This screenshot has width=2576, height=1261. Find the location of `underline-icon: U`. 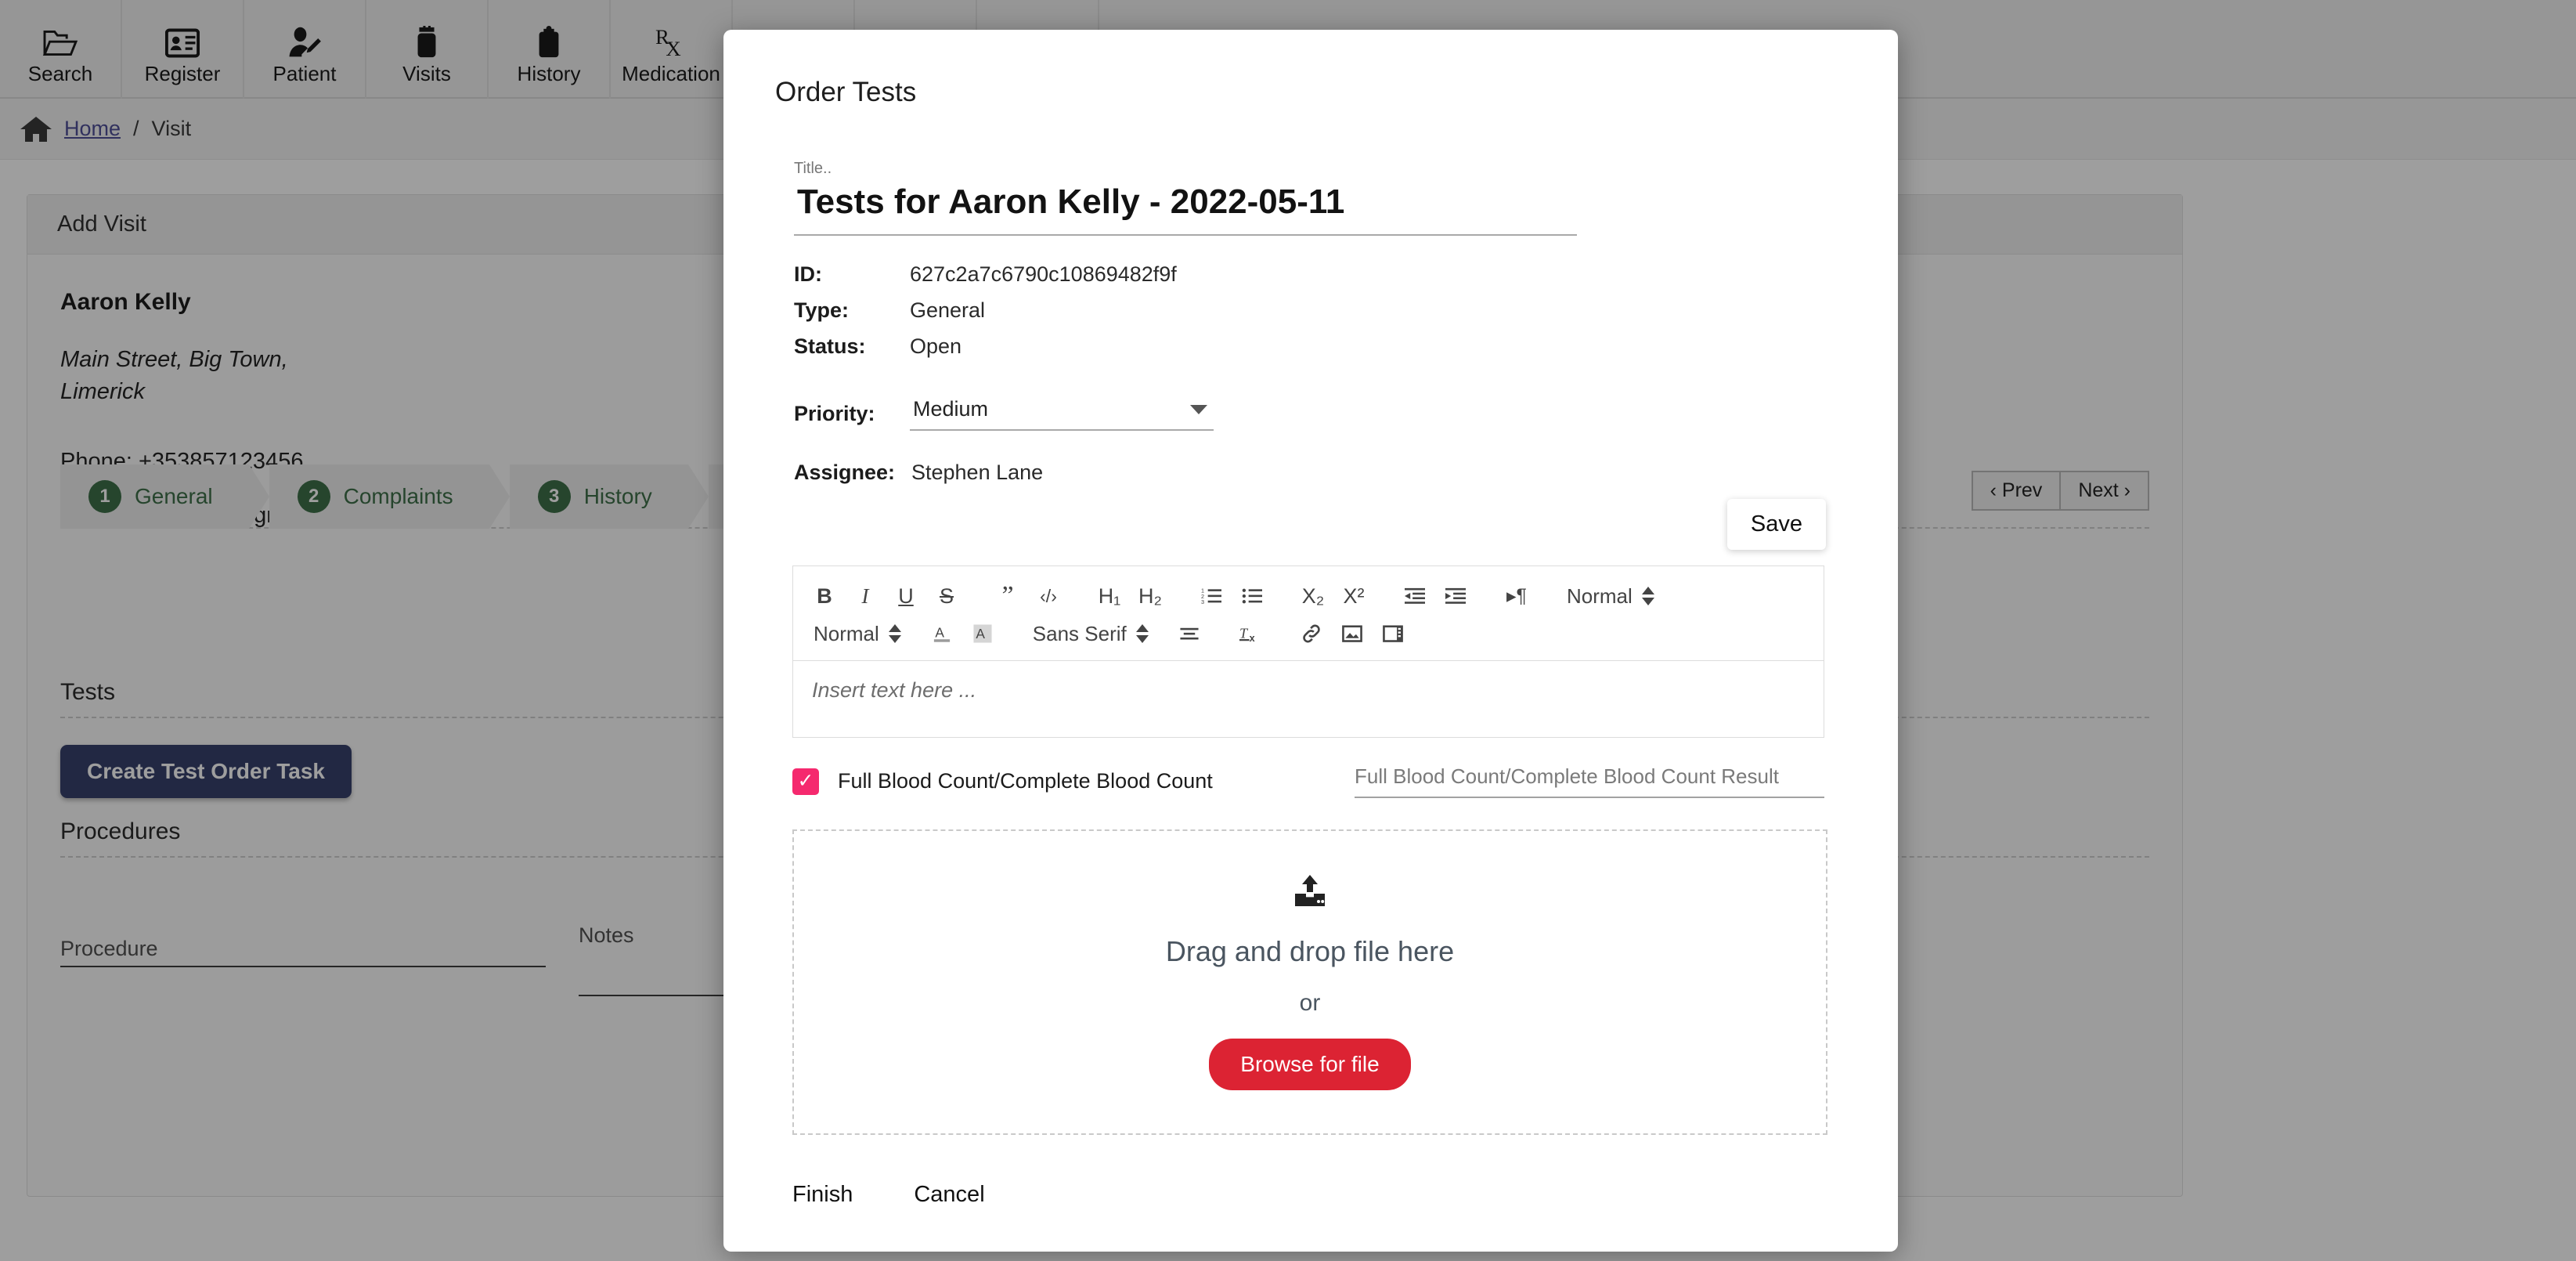

underline-icon: U is located at coordinates (906, 596).